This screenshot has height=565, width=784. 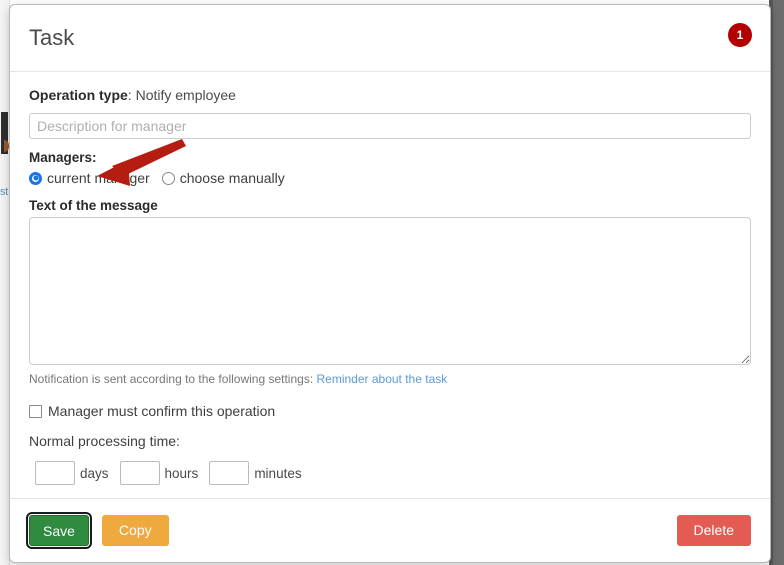 What do you see at coordinates (4, 192) in the screenshot?
I see `background-text-fragment: st` at bounding box center [4, 192].